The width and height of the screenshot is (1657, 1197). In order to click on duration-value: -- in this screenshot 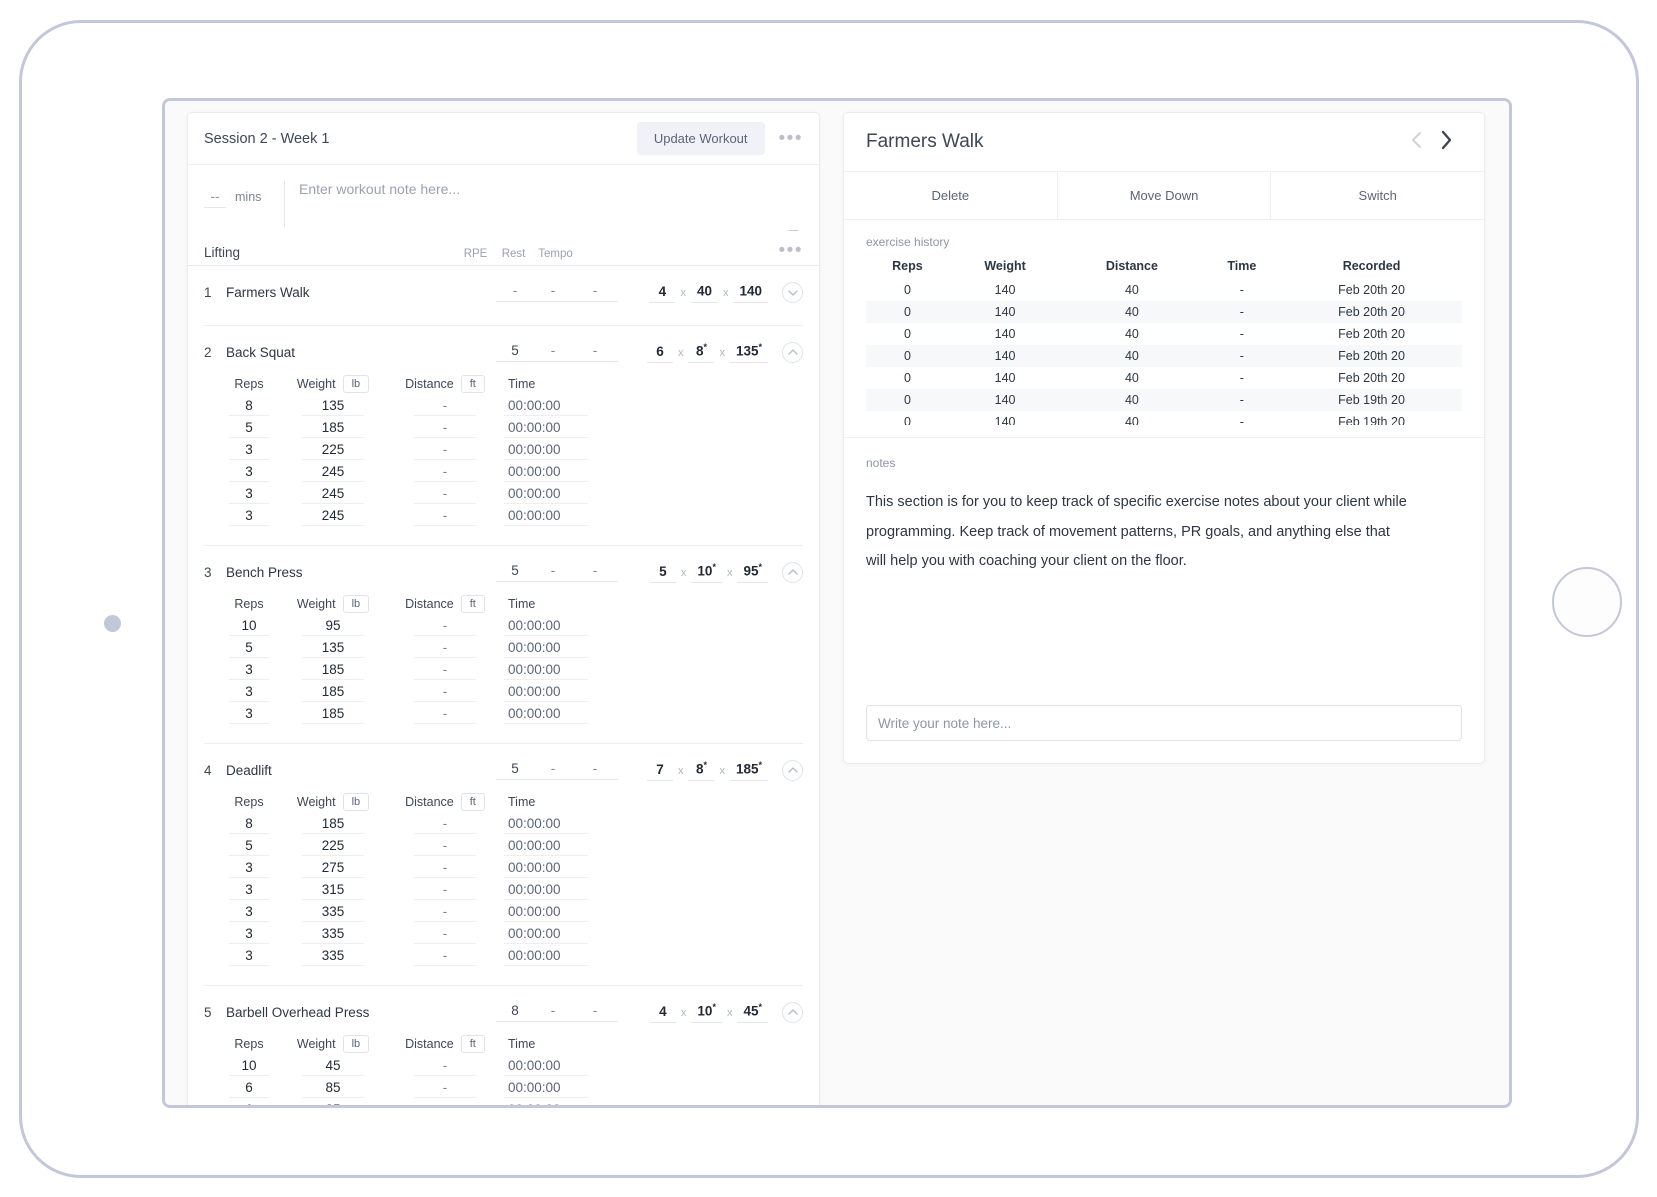, I will do `click(215, 198)`.